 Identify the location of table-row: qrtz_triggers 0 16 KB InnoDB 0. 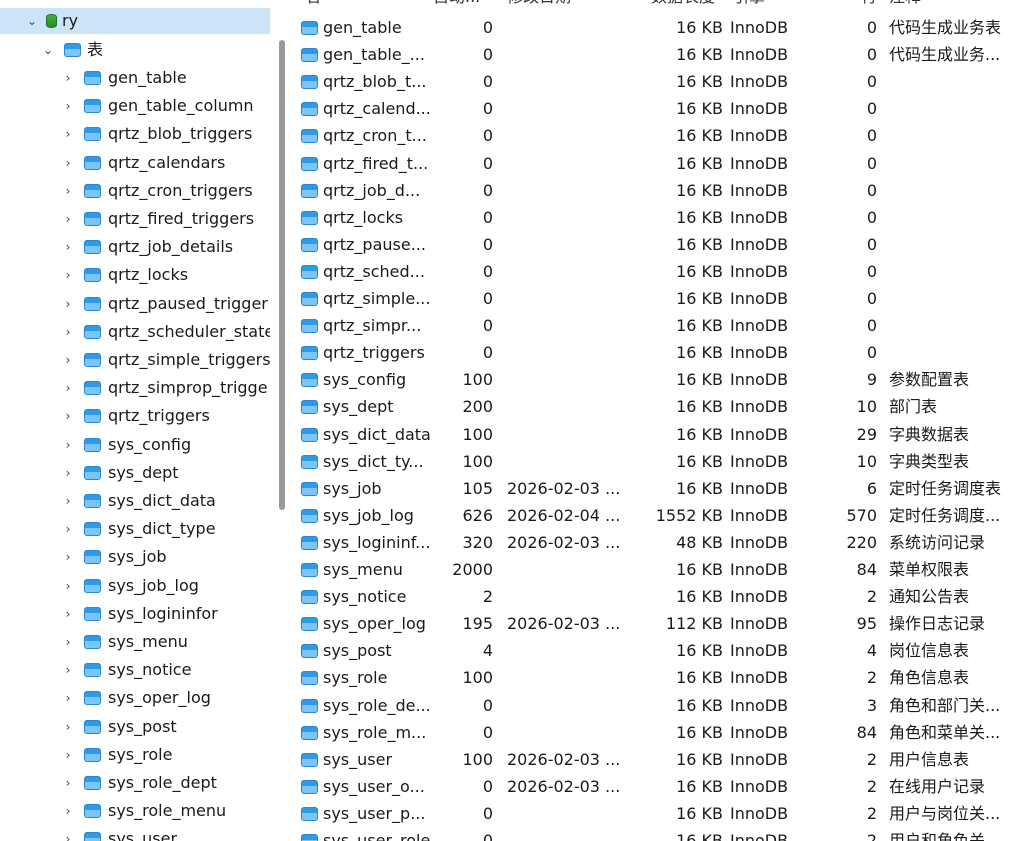
(654, 352).